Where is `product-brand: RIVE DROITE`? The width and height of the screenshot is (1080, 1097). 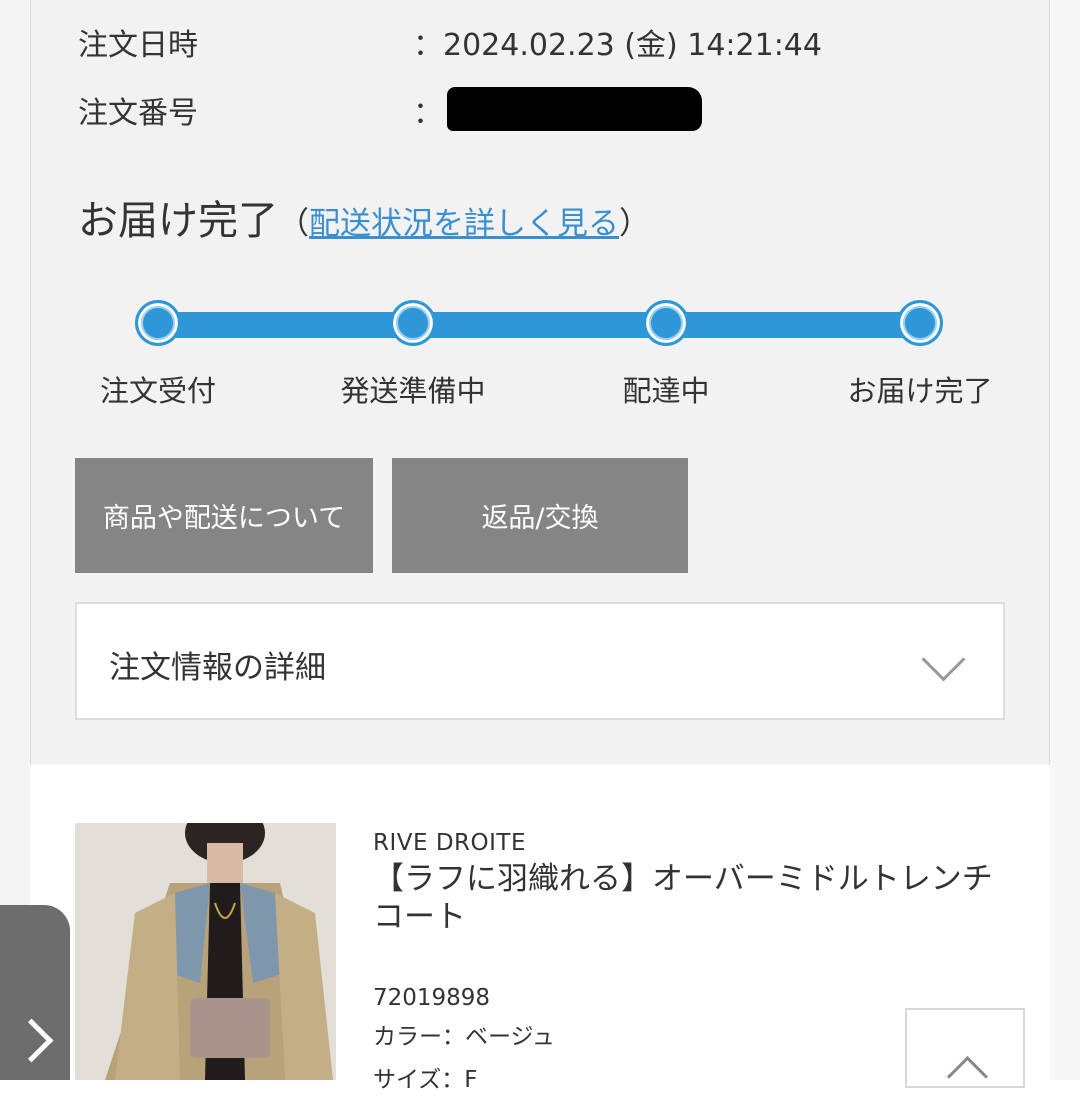
product-brand: RIVE DROITE is located at coordinates (450, 843).